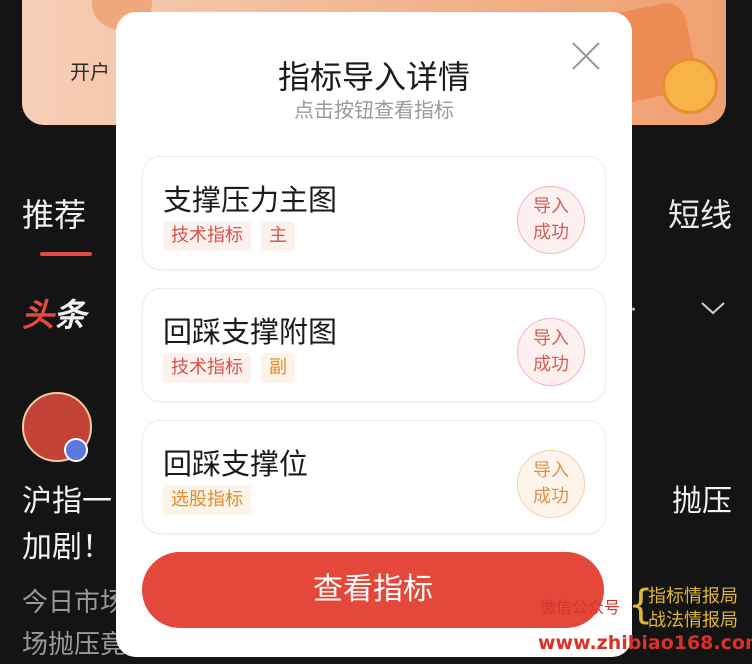 The image size is (752, 664). Describe the element at coordinates (580, 607) in the screenshot. I see `watermark-wechat: 微信公众号` at that location.